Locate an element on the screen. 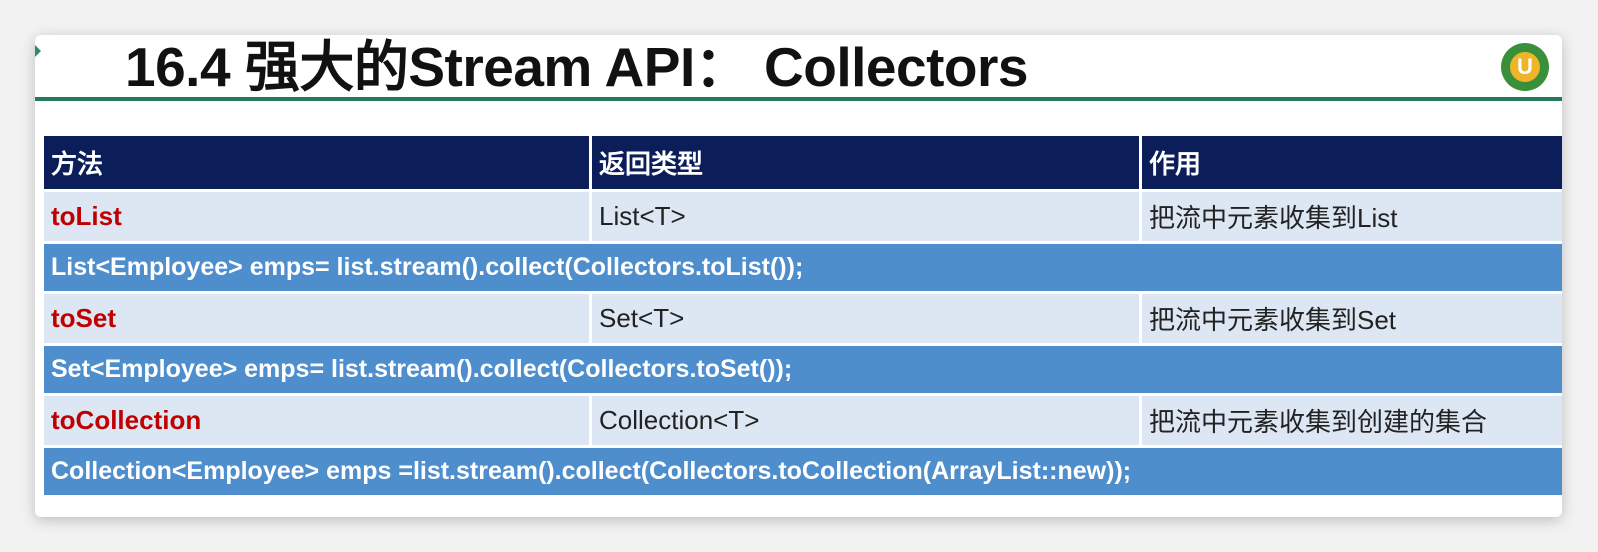 The image size is (1598, 552). table-row: toSet Set<T> 把流中元素收集到Set is located at coordinates (801, 318).